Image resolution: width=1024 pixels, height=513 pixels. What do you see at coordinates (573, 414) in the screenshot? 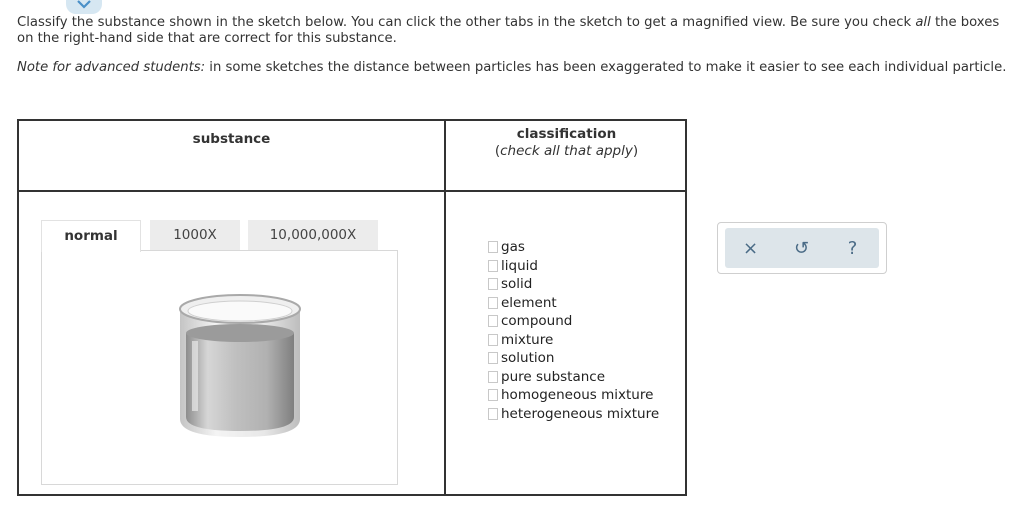
I see `option-heterogeneous-mixture: heterogeneous mixture` at bounding box center [573, 414].